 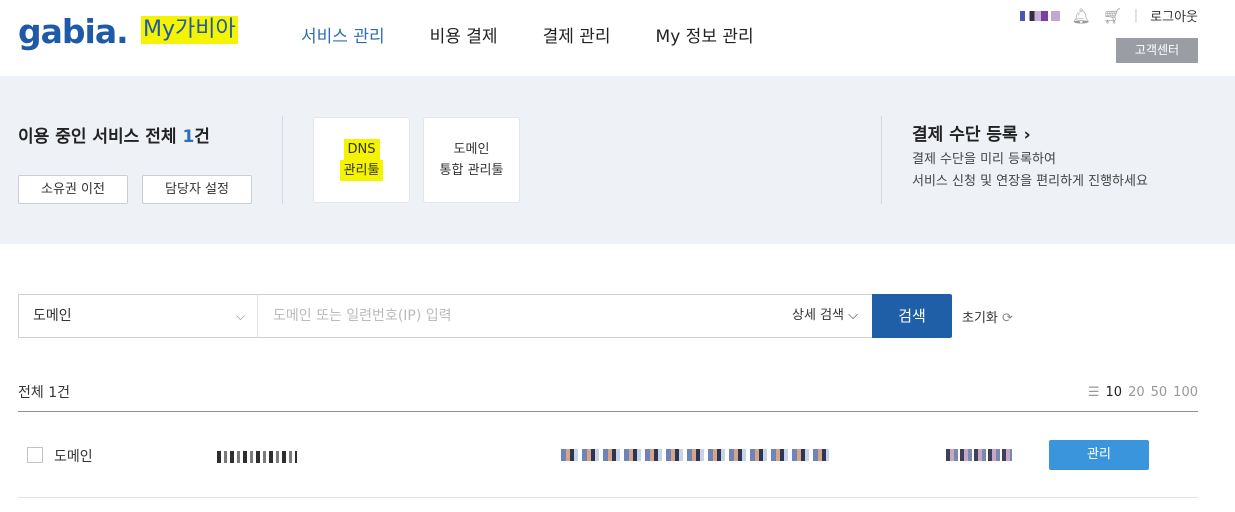 What do you see at coordinates (608, 497) in the screenshot?
I see `row-divider` at bounding box center [608, 497].